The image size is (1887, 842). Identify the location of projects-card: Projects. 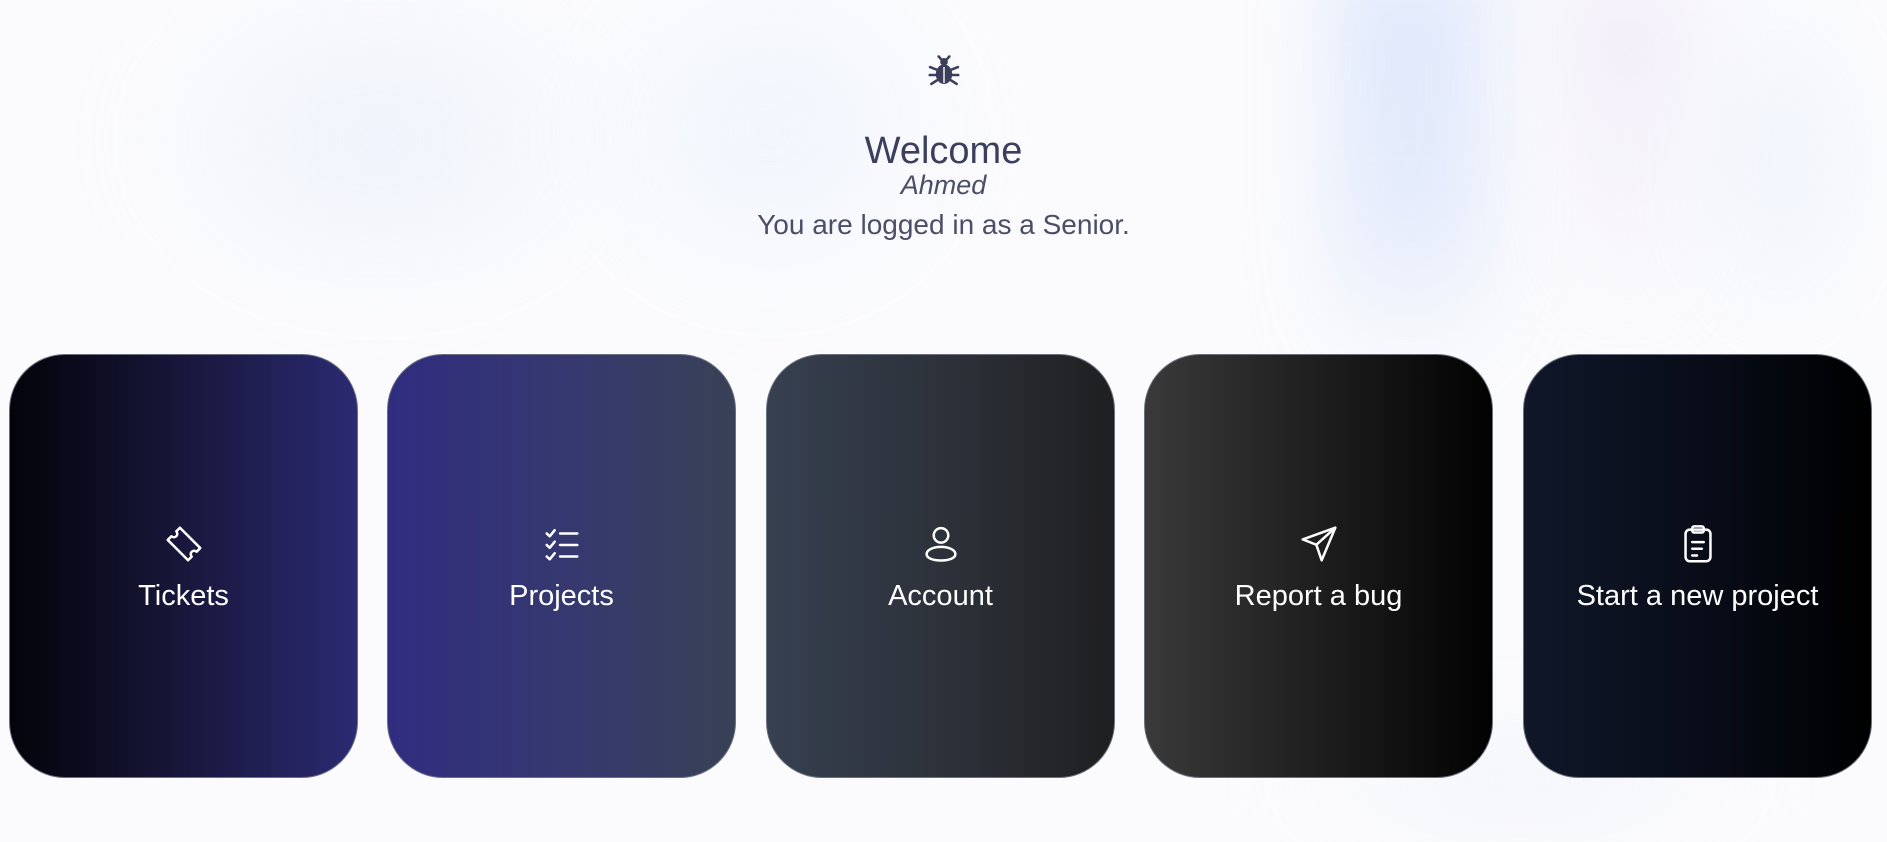
(561, 566).